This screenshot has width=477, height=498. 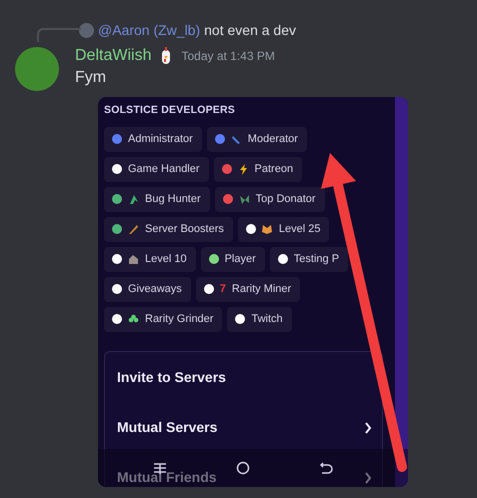 I want to click on role-tag: Testing P, so click(x=309, y=259).